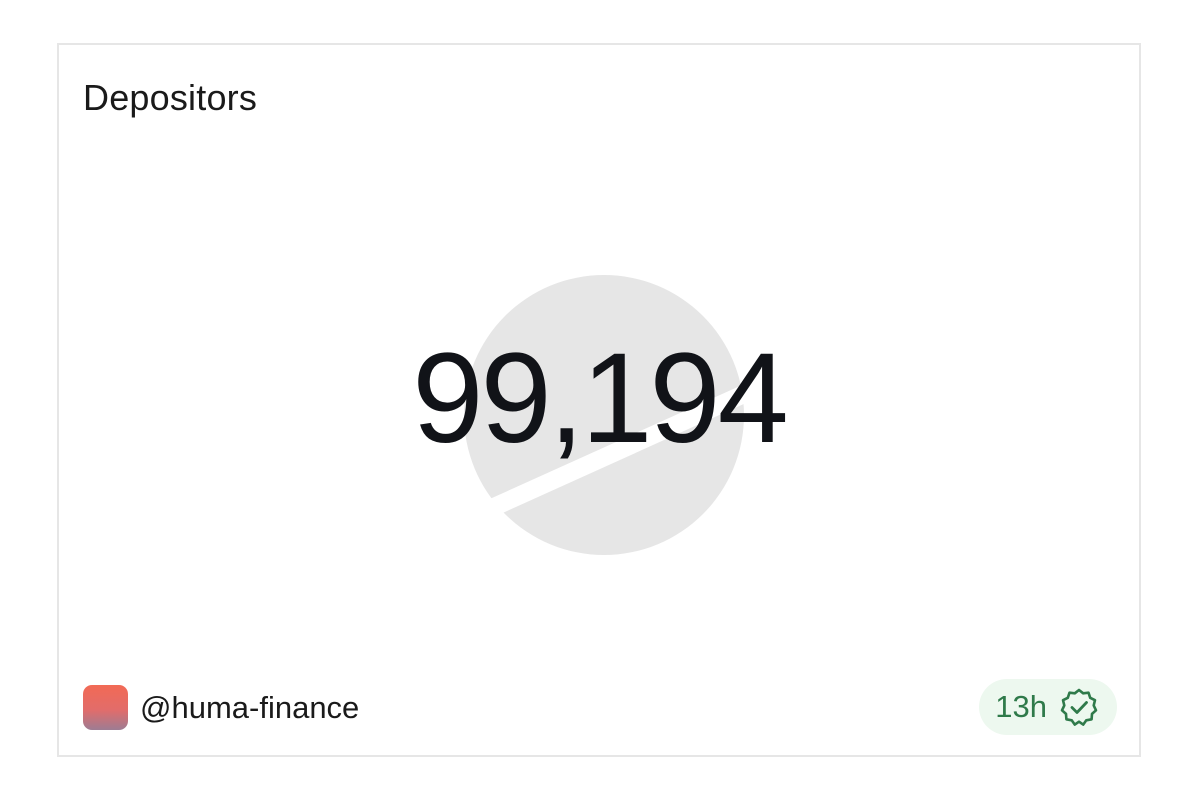 This screenshot has height=786, width=1200. Describe the element at coordinates (170, 97) in the screenshot. I see `card-title: Depositors` at that location.